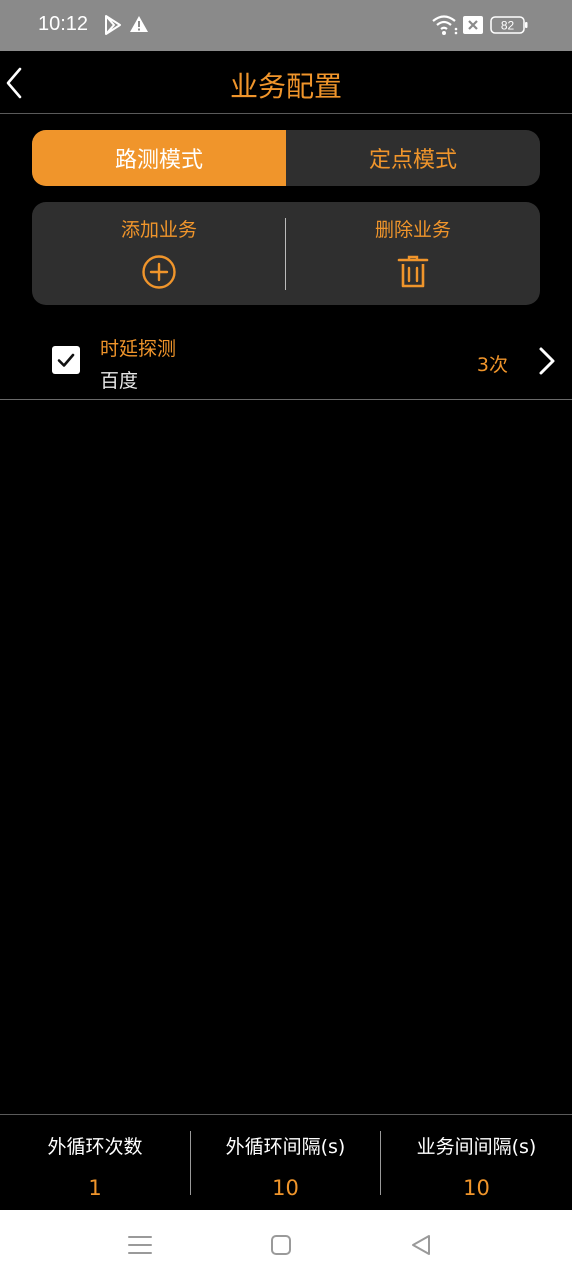 The image size is (572, 1280). I want to click on service-action-panel: 添加业务 删除业务, so click(286, 253).